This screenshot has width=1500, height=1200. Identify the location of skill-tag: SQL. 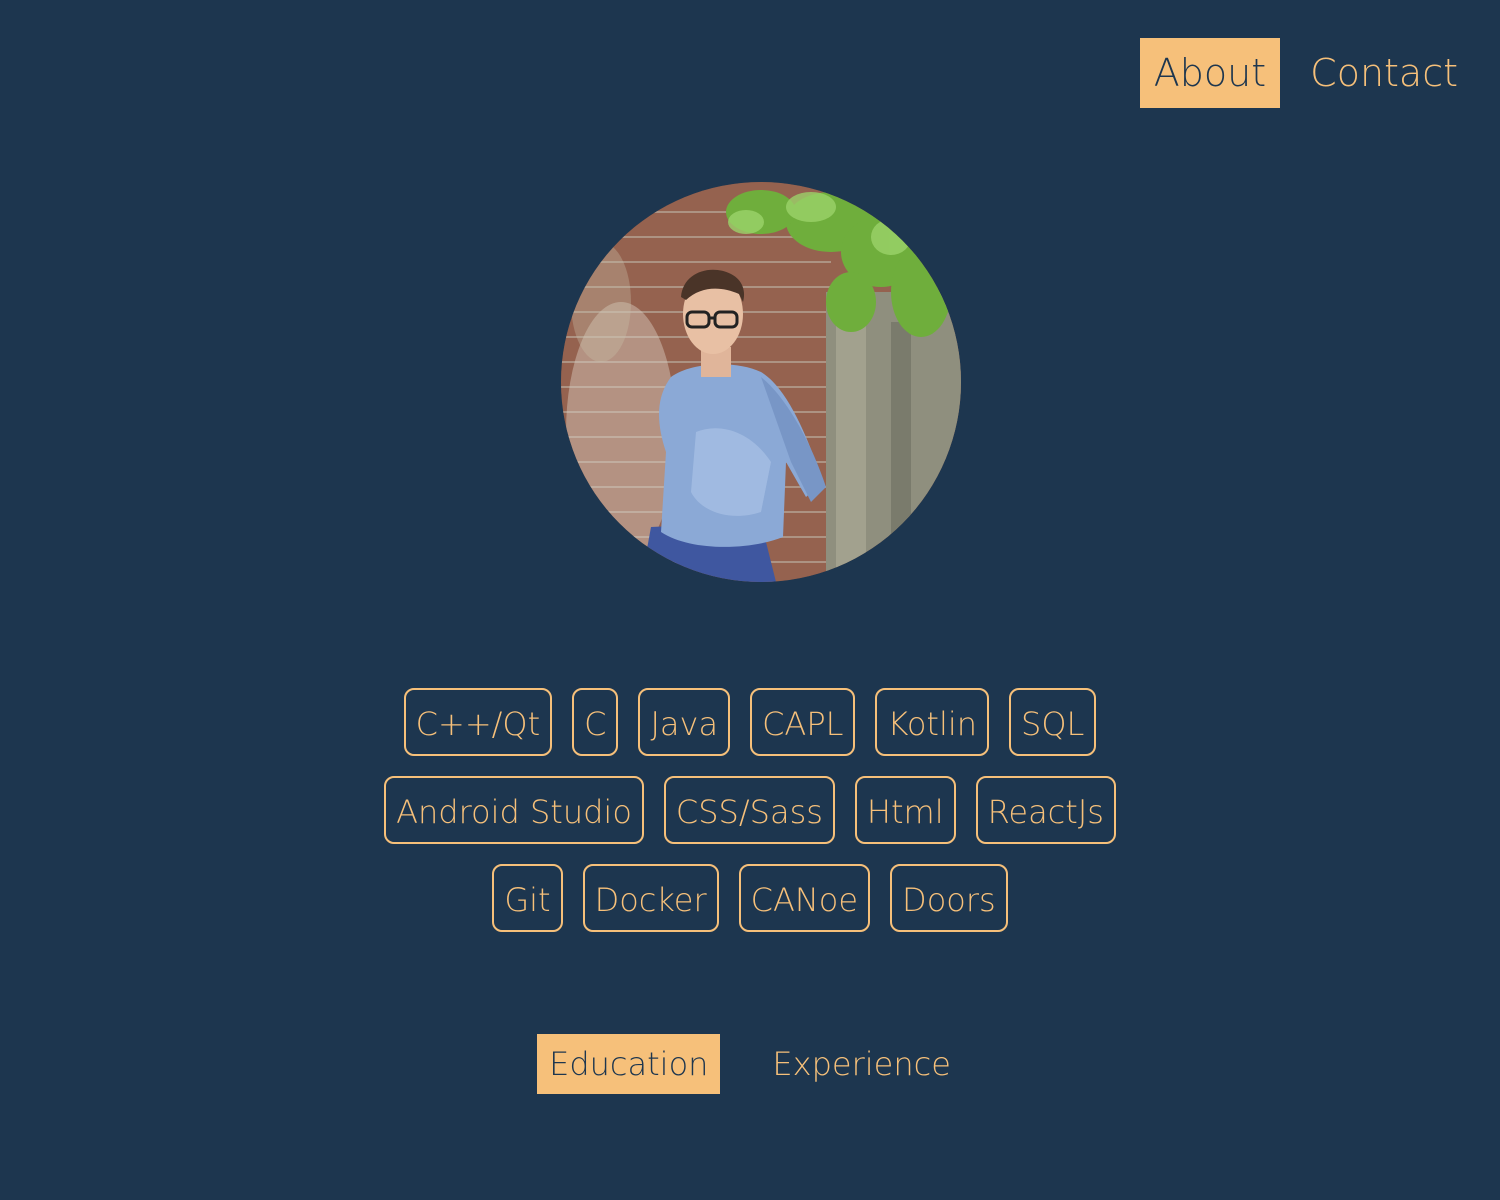
(1053, 722).